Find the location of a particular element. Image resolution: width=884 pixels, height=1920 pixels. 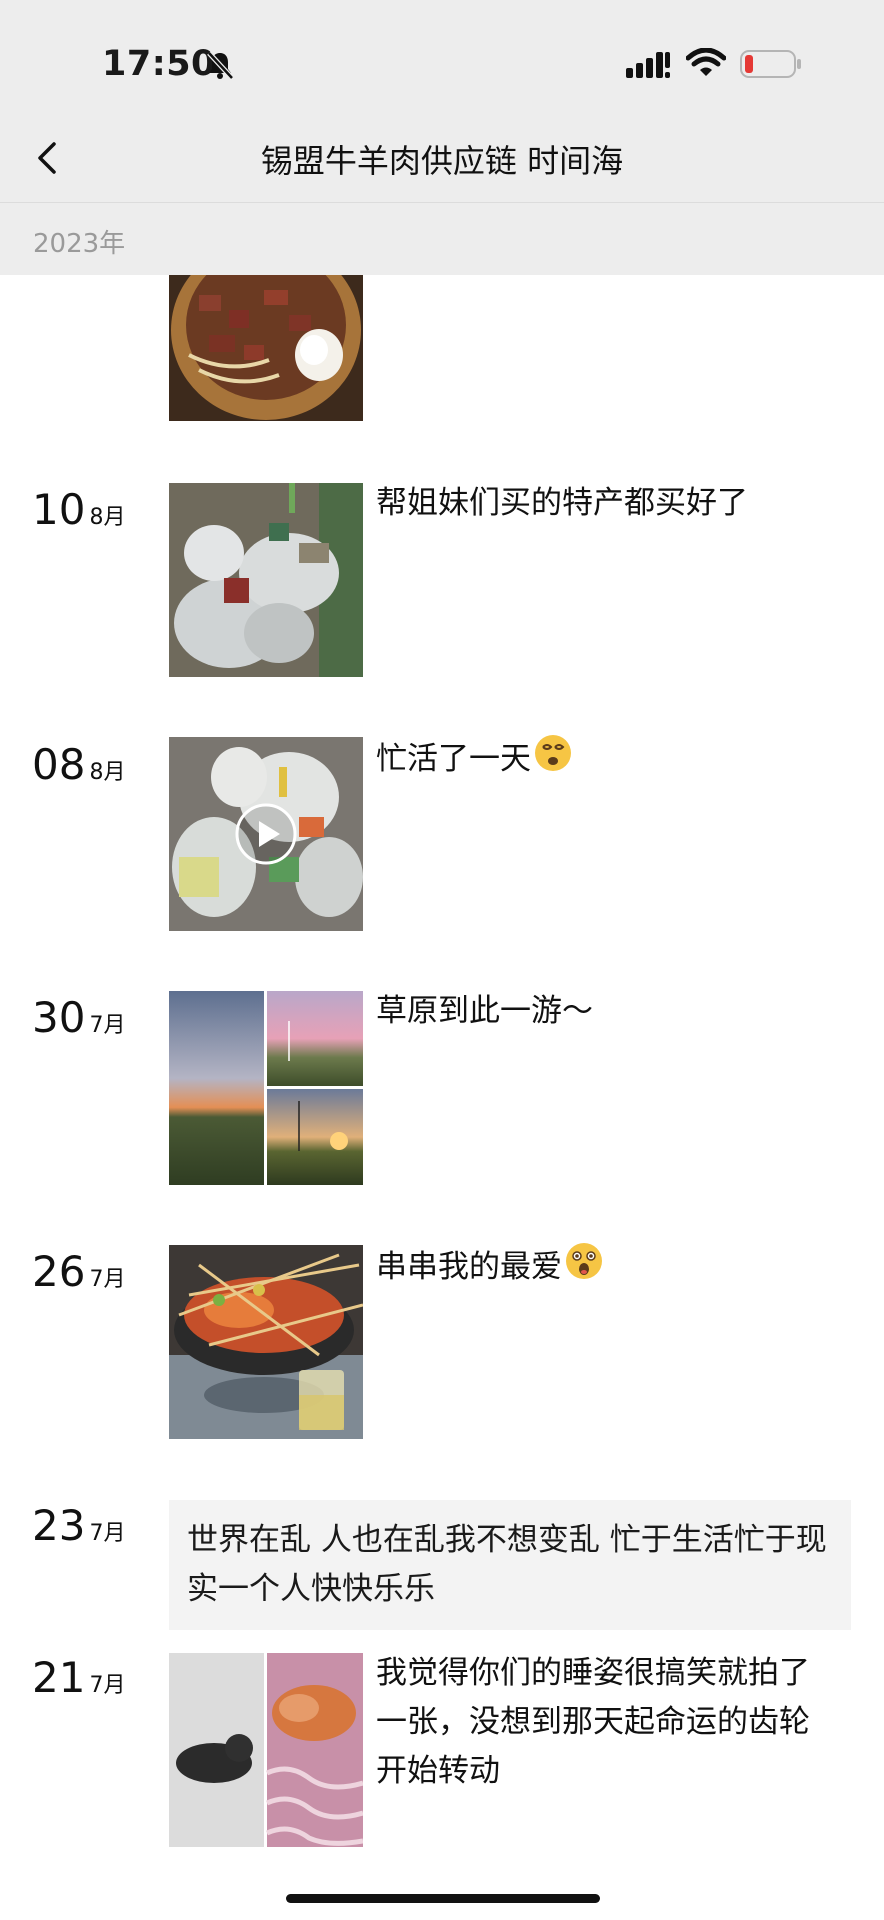

post-text: 草原到此一游～ is located at coordinates (484, 1011).